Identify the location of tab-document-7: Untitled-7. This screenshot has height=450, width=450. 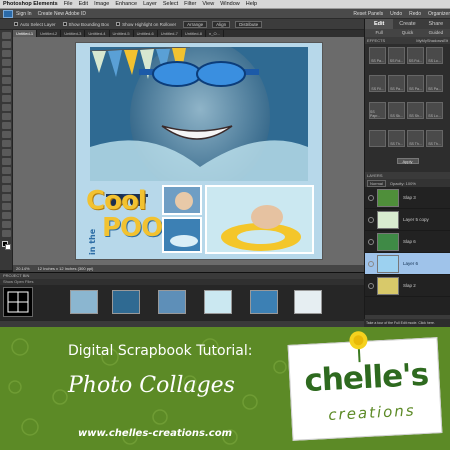
(170, 33).